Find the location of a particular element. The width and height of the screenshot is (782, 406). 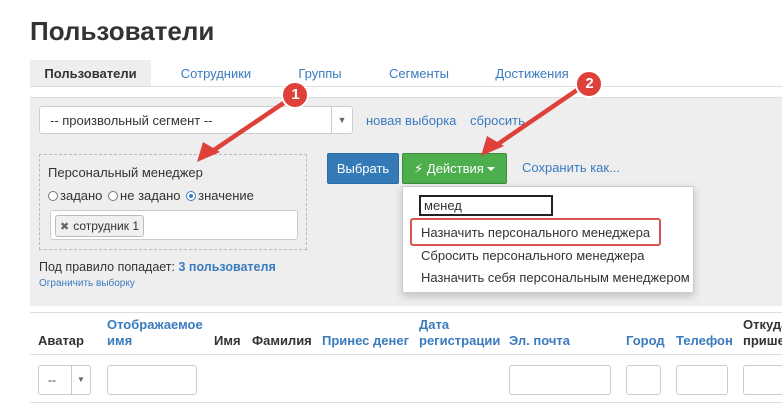

table-header-border is located at coordinates (406, 354).